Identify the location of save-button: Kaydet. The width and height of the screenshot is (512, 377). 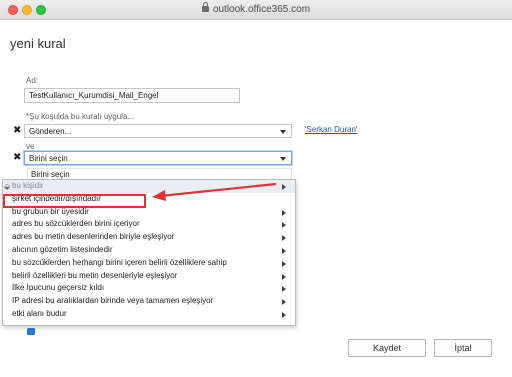
(387, 348).